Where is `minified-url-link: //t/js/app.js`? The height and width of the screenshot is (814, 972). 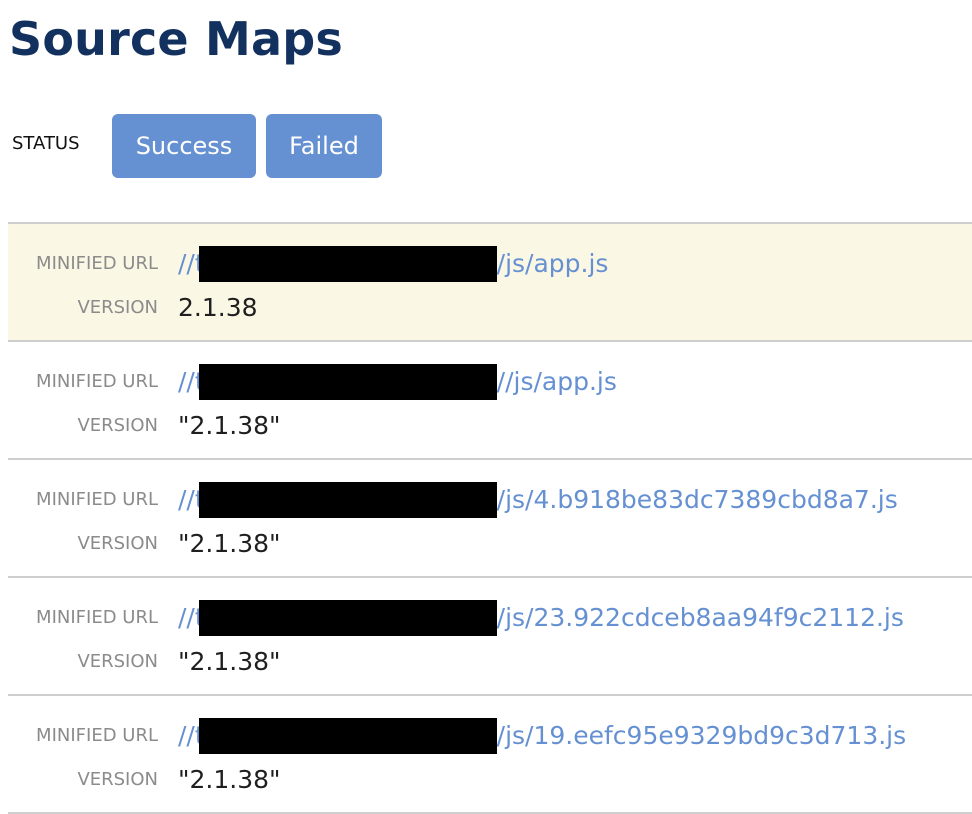 minified-url-link: //t/js/app.js is located at coordinates (393, 264).